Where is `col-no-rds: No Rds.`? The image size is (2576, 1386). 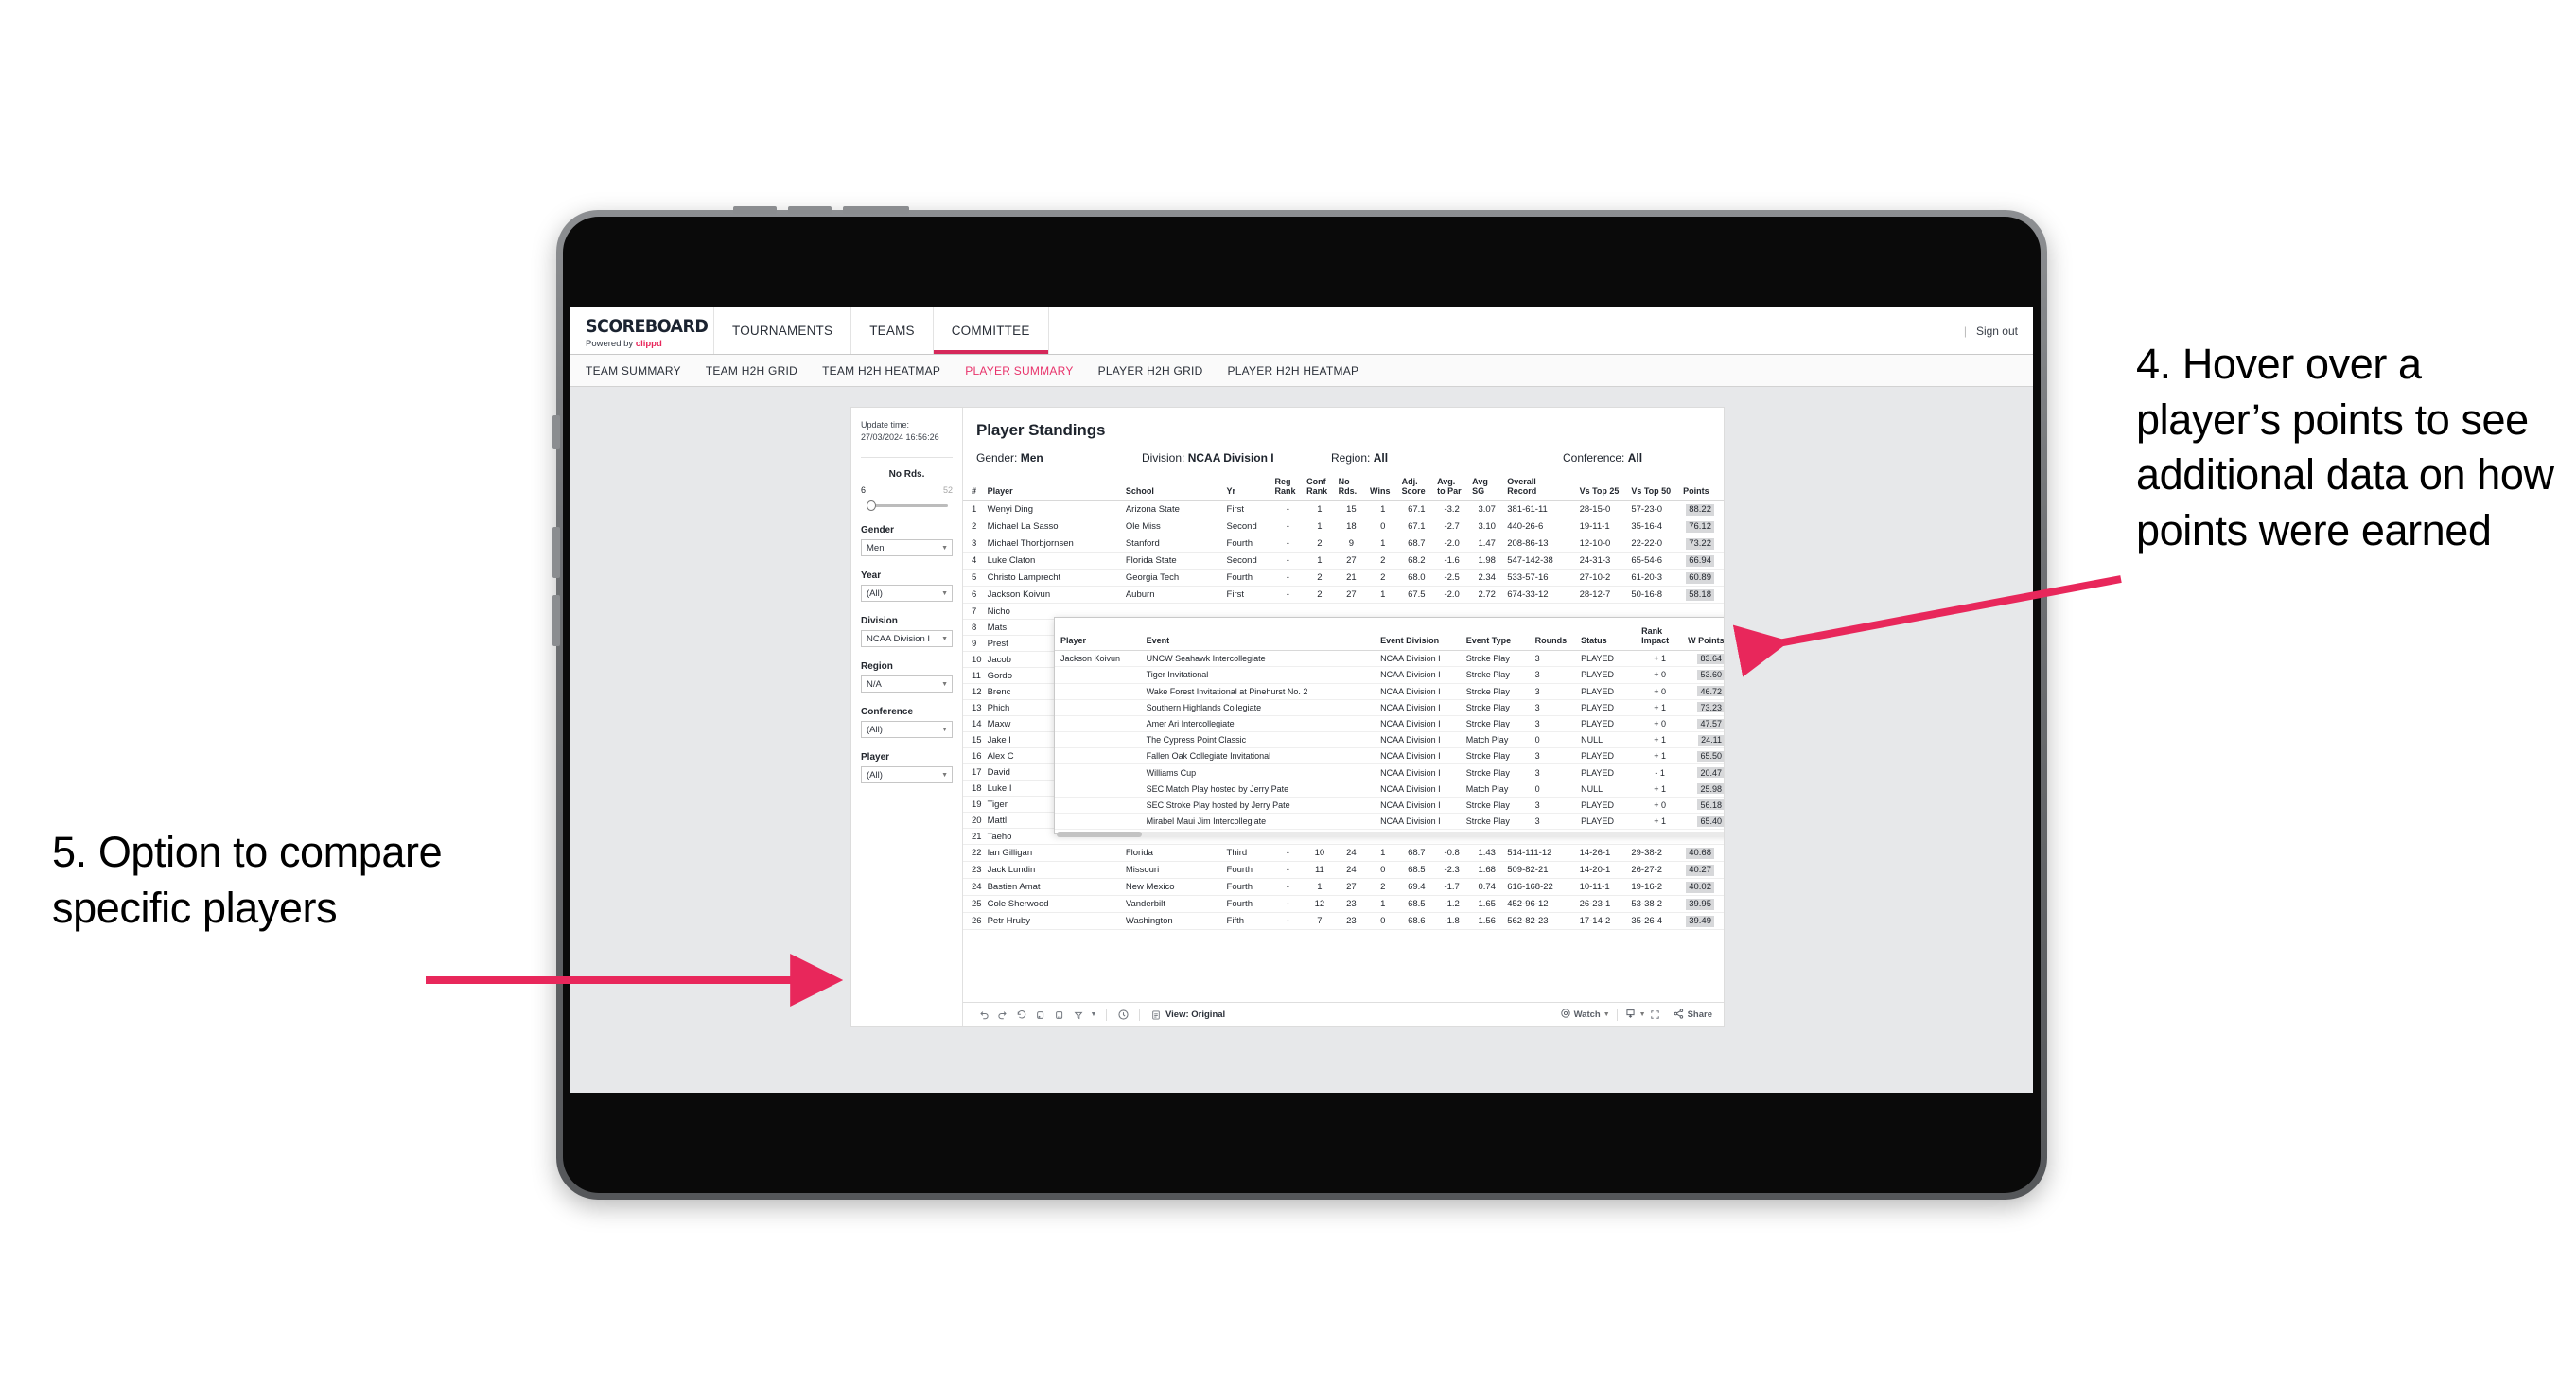
col-no-rds: No Rds. is located at coordinates (1352, 488).